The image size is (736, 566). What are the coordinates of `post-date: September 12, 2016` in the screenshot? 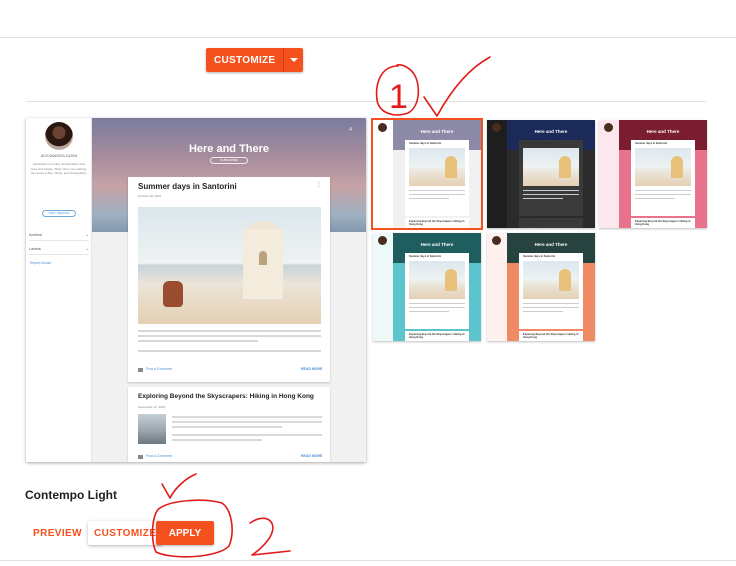 It's located at (152, 407).